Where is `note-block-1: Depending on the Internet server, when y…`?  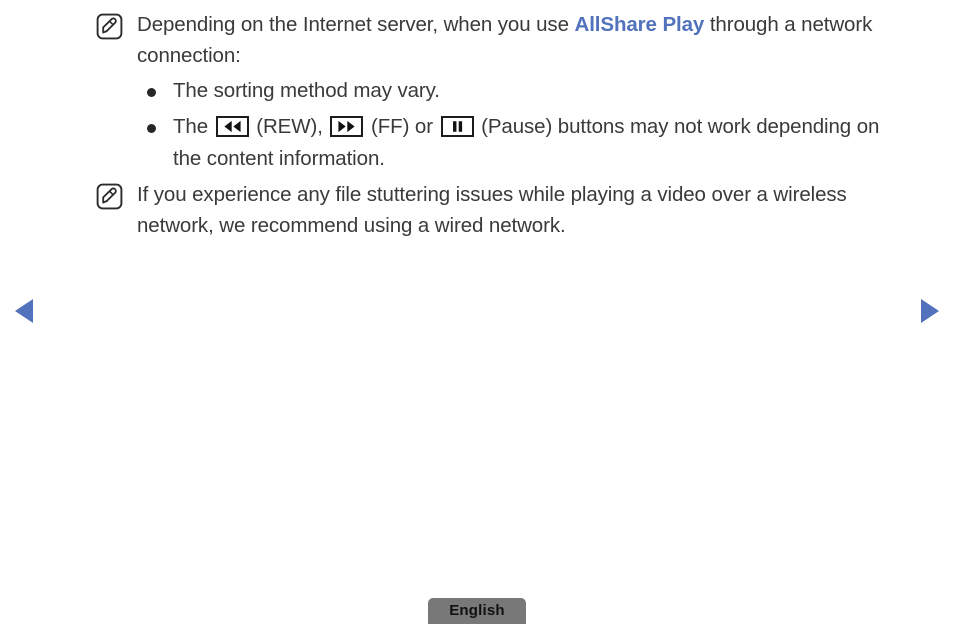 note-block-1: Depending on the Internet server, when y… is located at coordinates (497, 40).